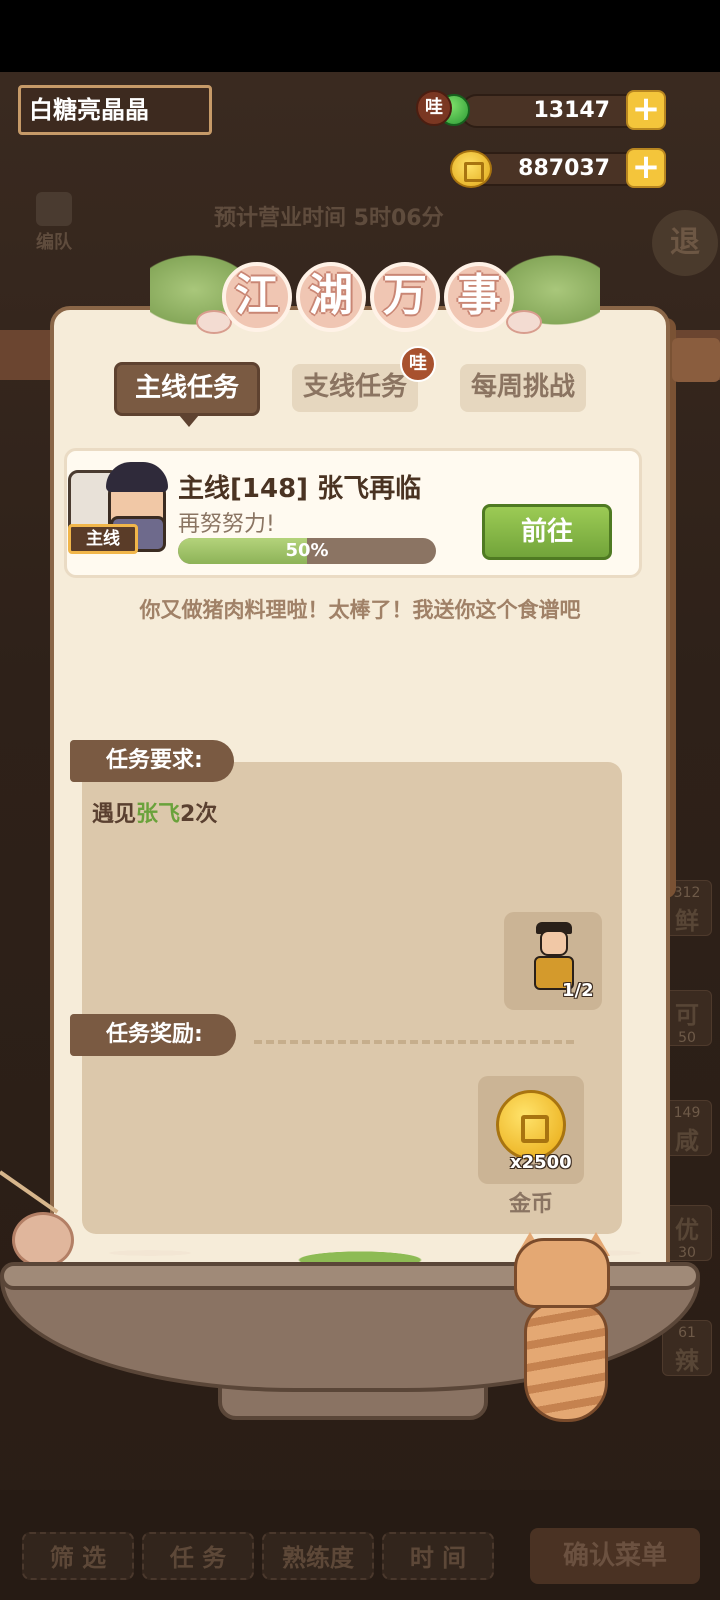  I want to click on main-quest-tag: 主线, so click(103, 539).